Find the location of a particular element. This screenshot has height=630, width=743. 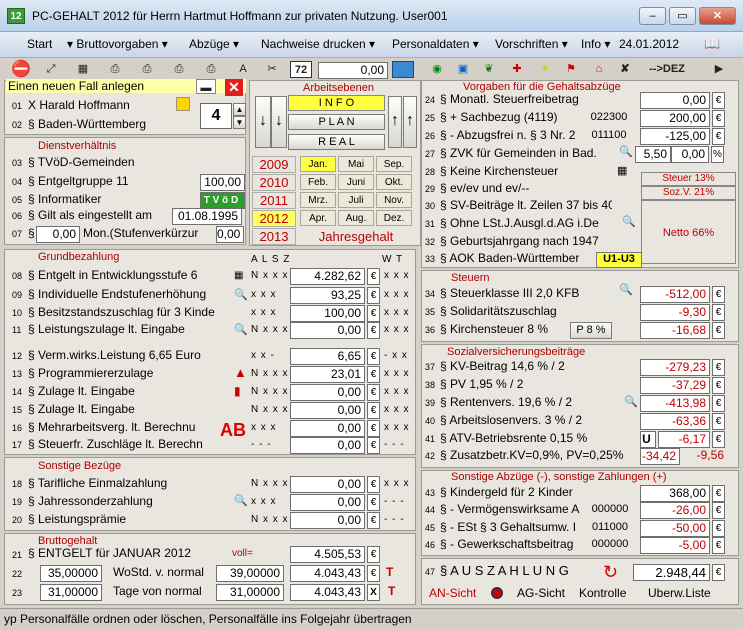

grund-value-17: 0,00 is located at coordinates (327, 445).